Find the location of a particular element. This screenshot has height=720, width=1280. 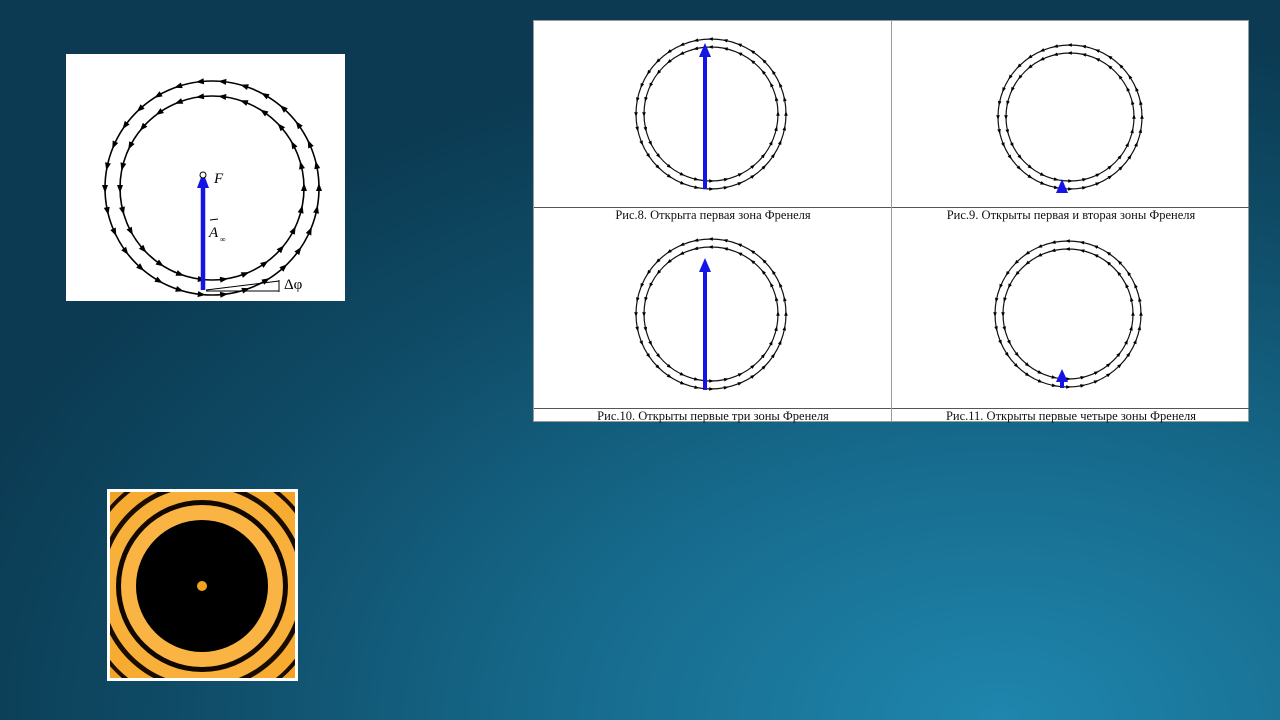

figure-10-arrowhead is located at coordinates (705, 265).